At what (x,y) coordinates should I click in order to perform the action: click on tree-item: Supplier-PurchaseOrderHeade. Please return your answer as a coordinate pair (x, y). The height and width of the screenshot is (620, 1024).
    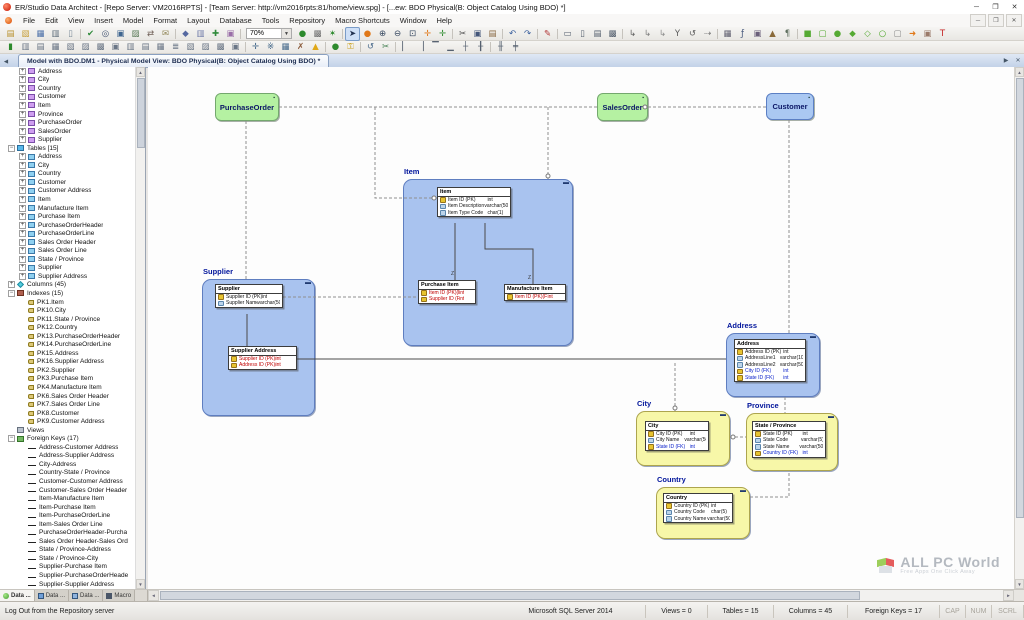
    Looking at the image, I should click on (68, 575).